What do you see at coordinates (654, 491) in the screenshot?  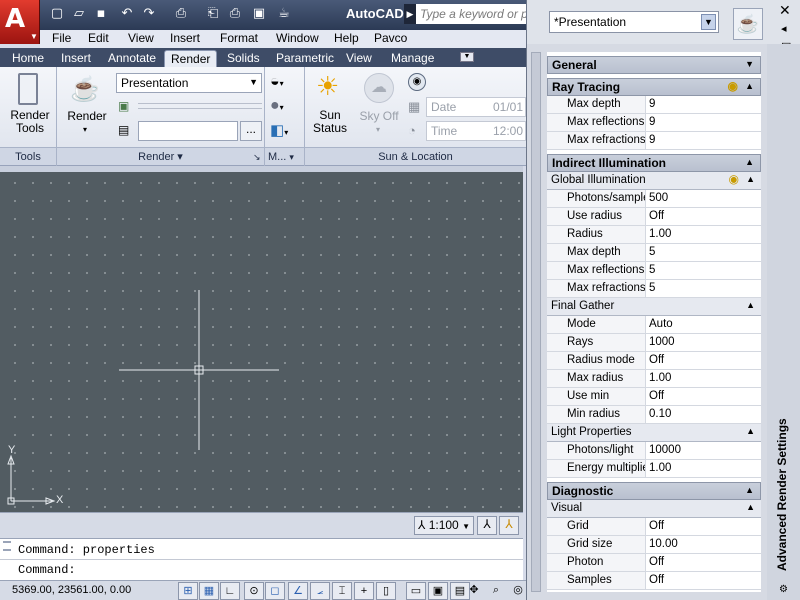 I see `section-header-diagnostic: Diagnostic ▲` at bounding box center [654, 491].